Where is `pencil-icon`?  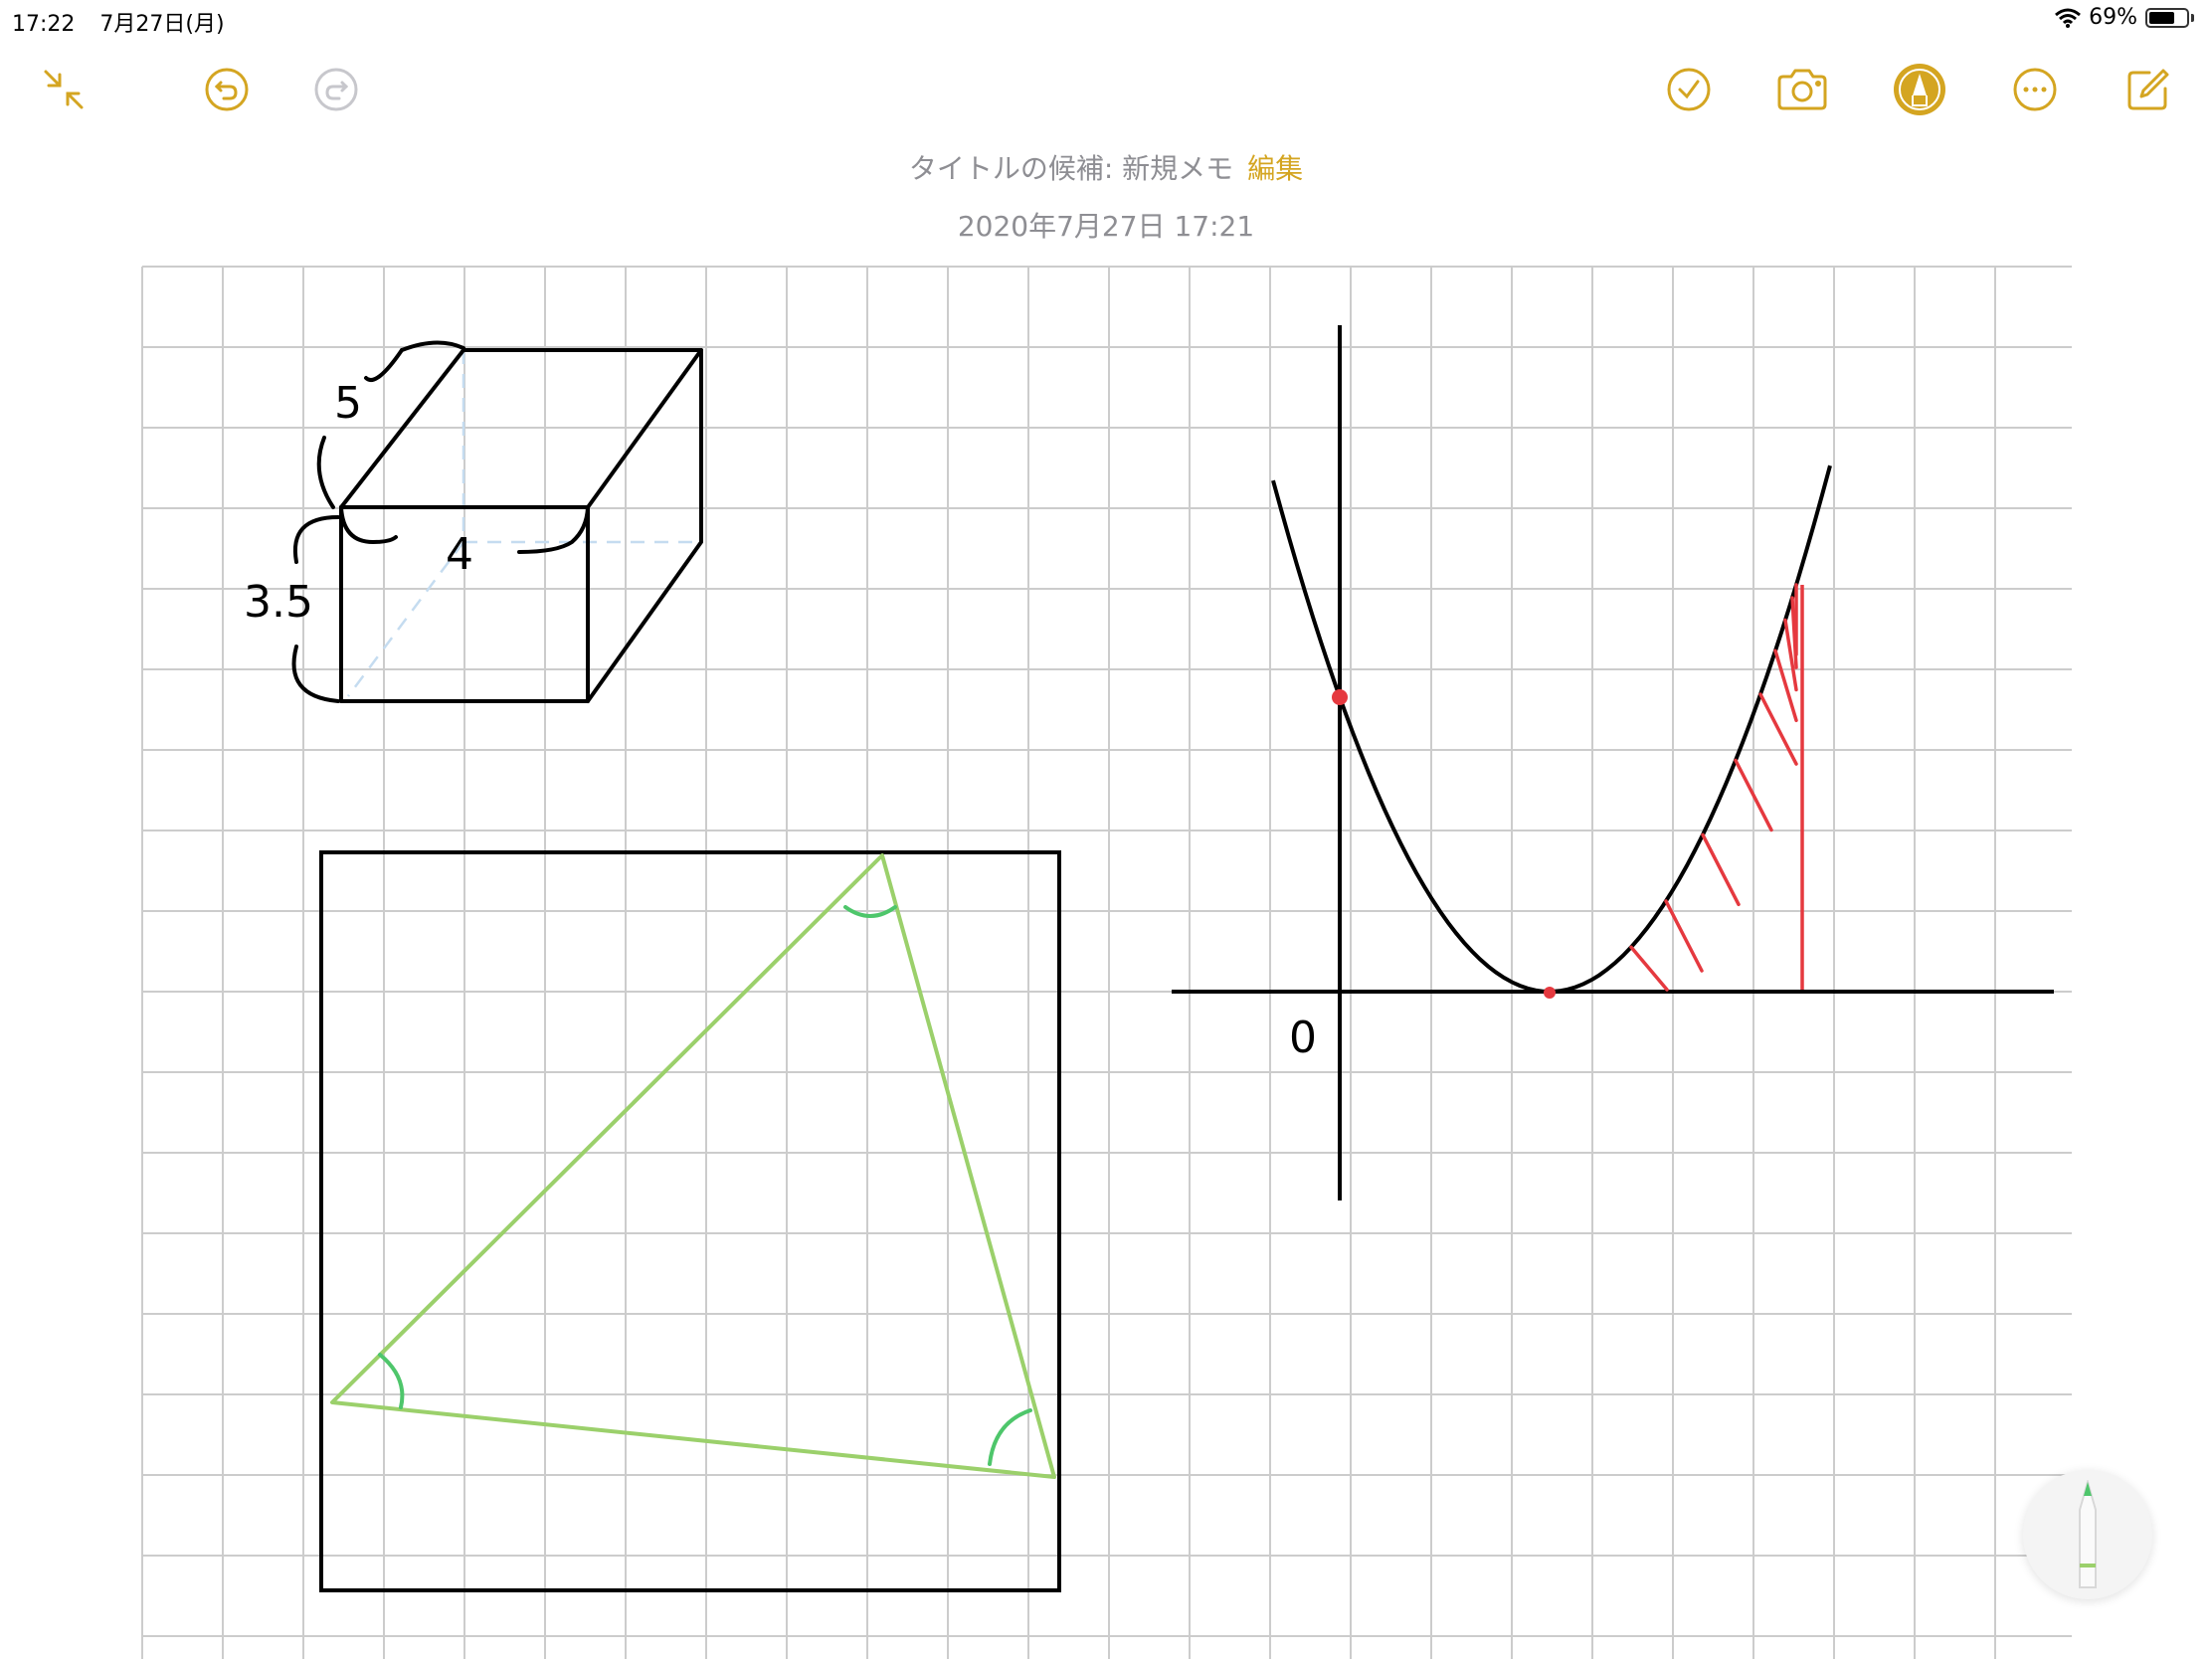 pencil-icon is located at coordinates (2088, 1534).